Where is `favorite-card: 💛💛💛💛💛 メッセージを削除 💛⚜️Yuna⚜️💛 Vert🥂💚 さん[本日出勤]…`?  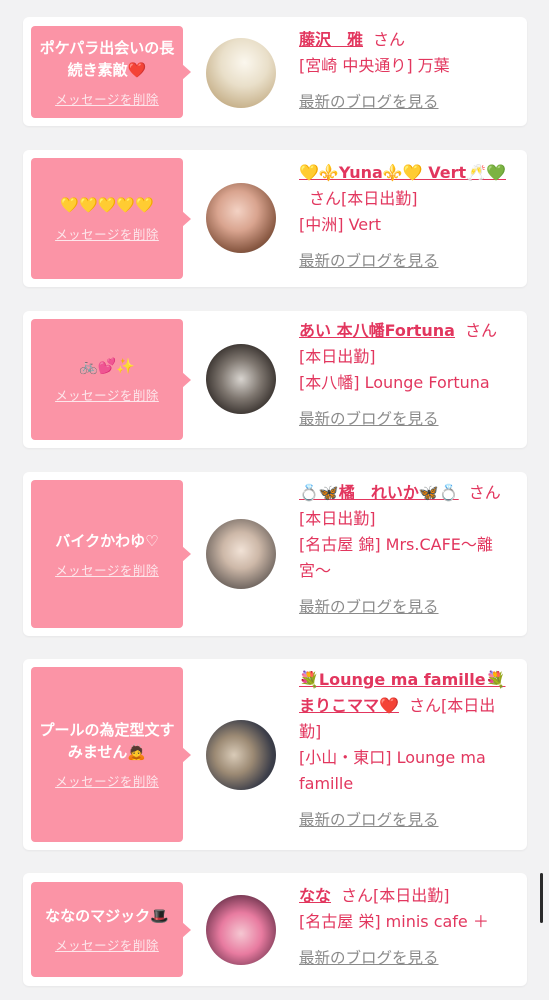
favorite-card: 💛💛💛💛💛 メッセージを削除 💛⚜️Yuna⚜️💛 Vert🥂💚 さん[本日出勤]… is located at coordinates (275, 218).